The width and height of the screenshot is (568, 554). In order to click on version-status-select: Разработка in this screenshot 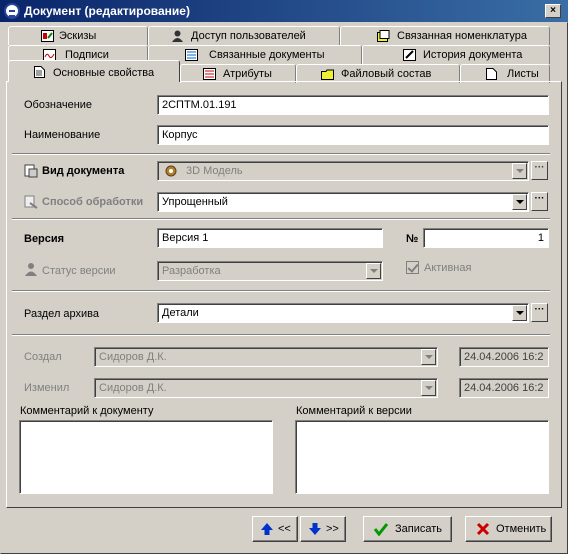, I will do `click(270, 271)`.